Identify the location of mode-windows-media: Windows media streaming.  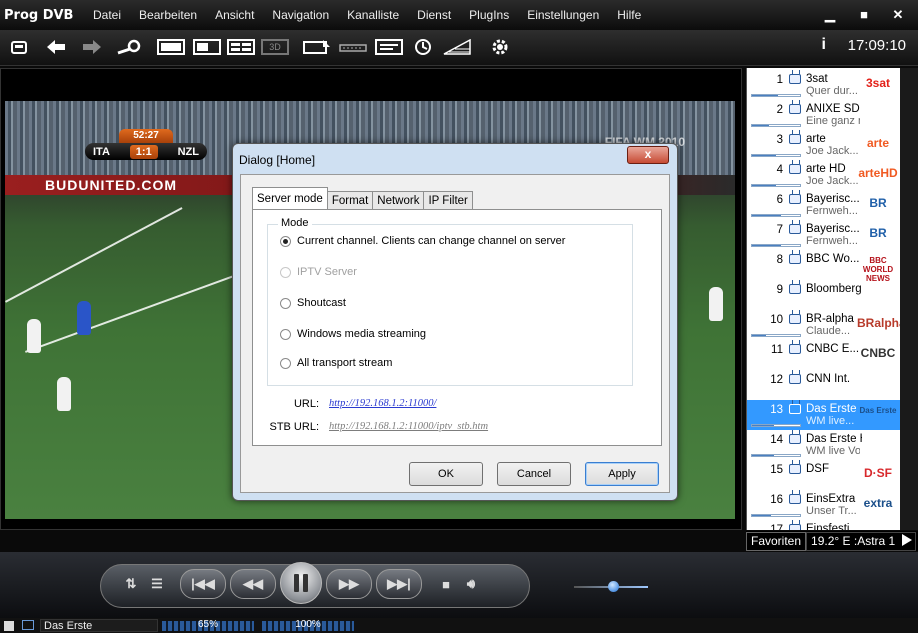
(353, 334).